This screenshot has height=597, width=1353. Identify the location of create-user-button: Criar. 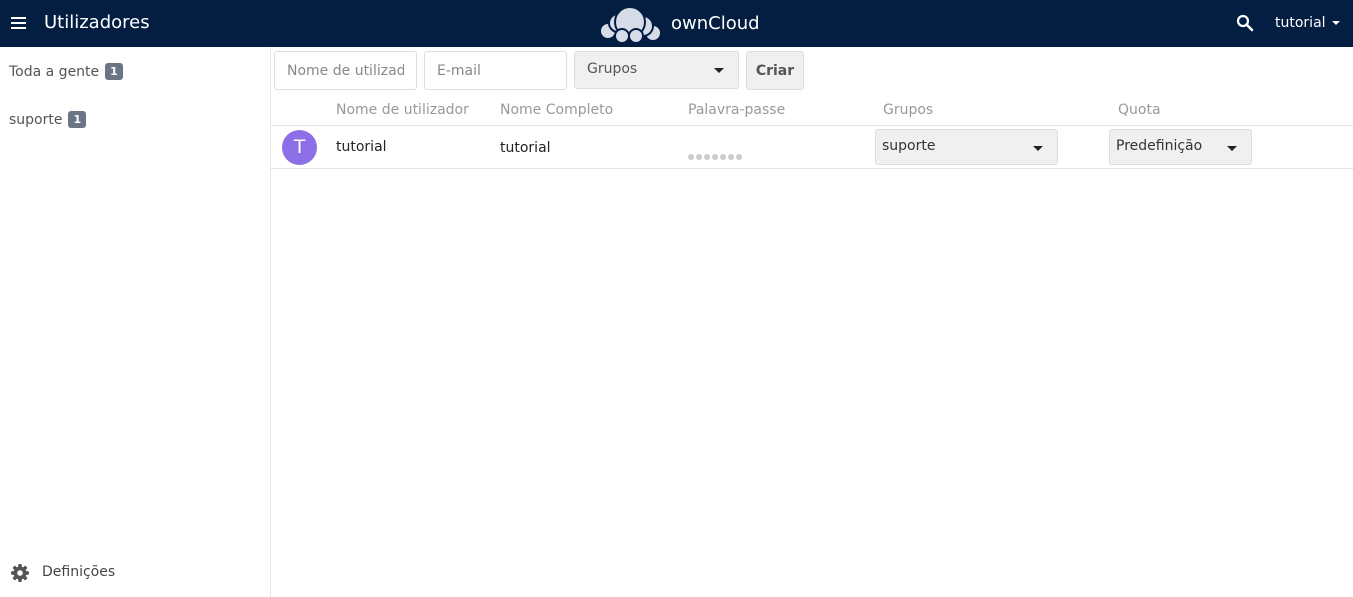
(775, 70).